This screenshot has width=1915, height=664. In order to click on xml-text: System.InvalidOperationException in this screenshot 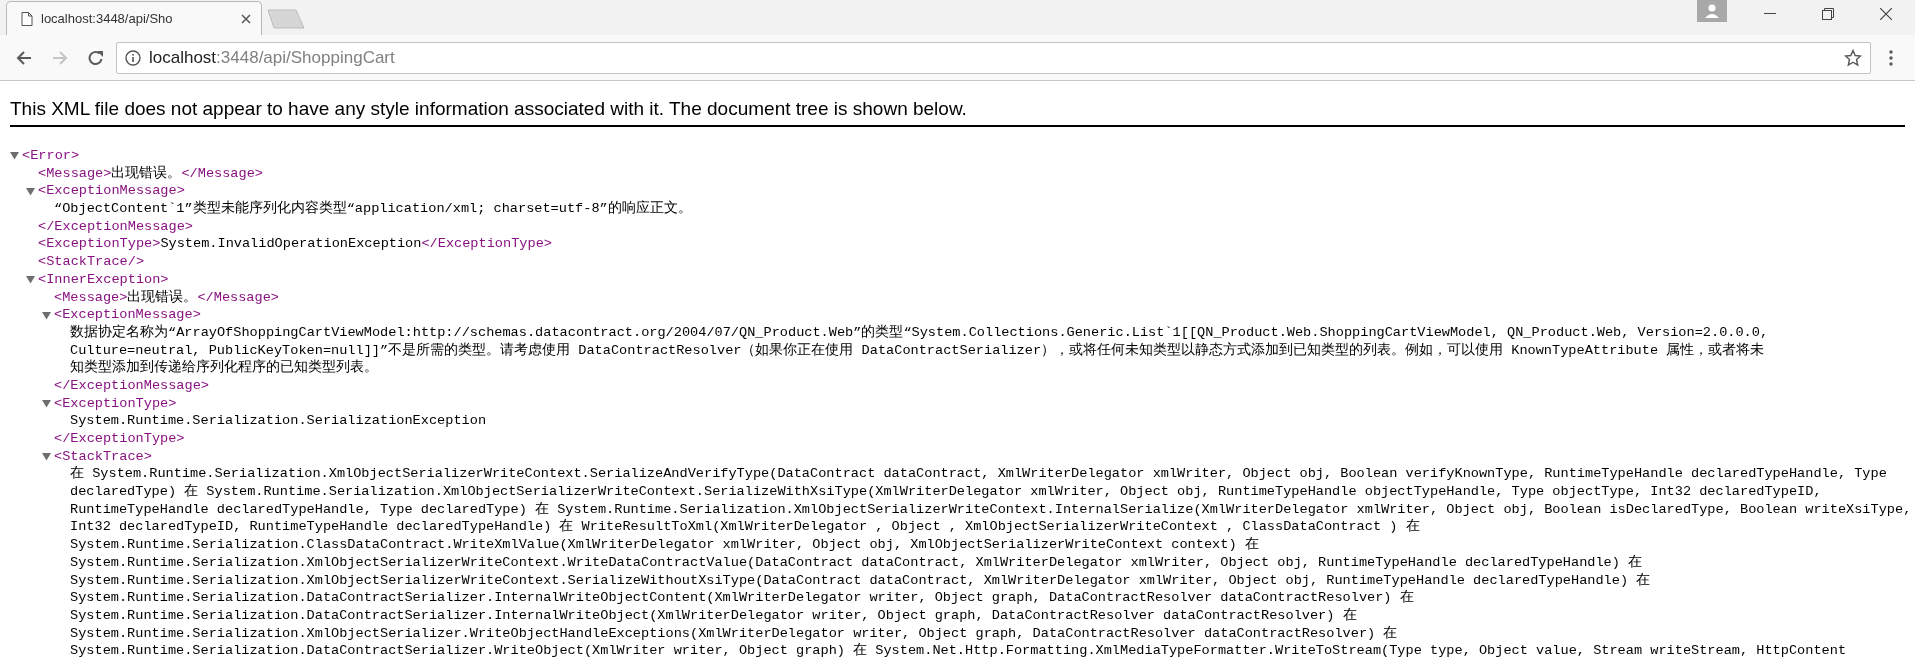, I will do `click(291, 244)`.